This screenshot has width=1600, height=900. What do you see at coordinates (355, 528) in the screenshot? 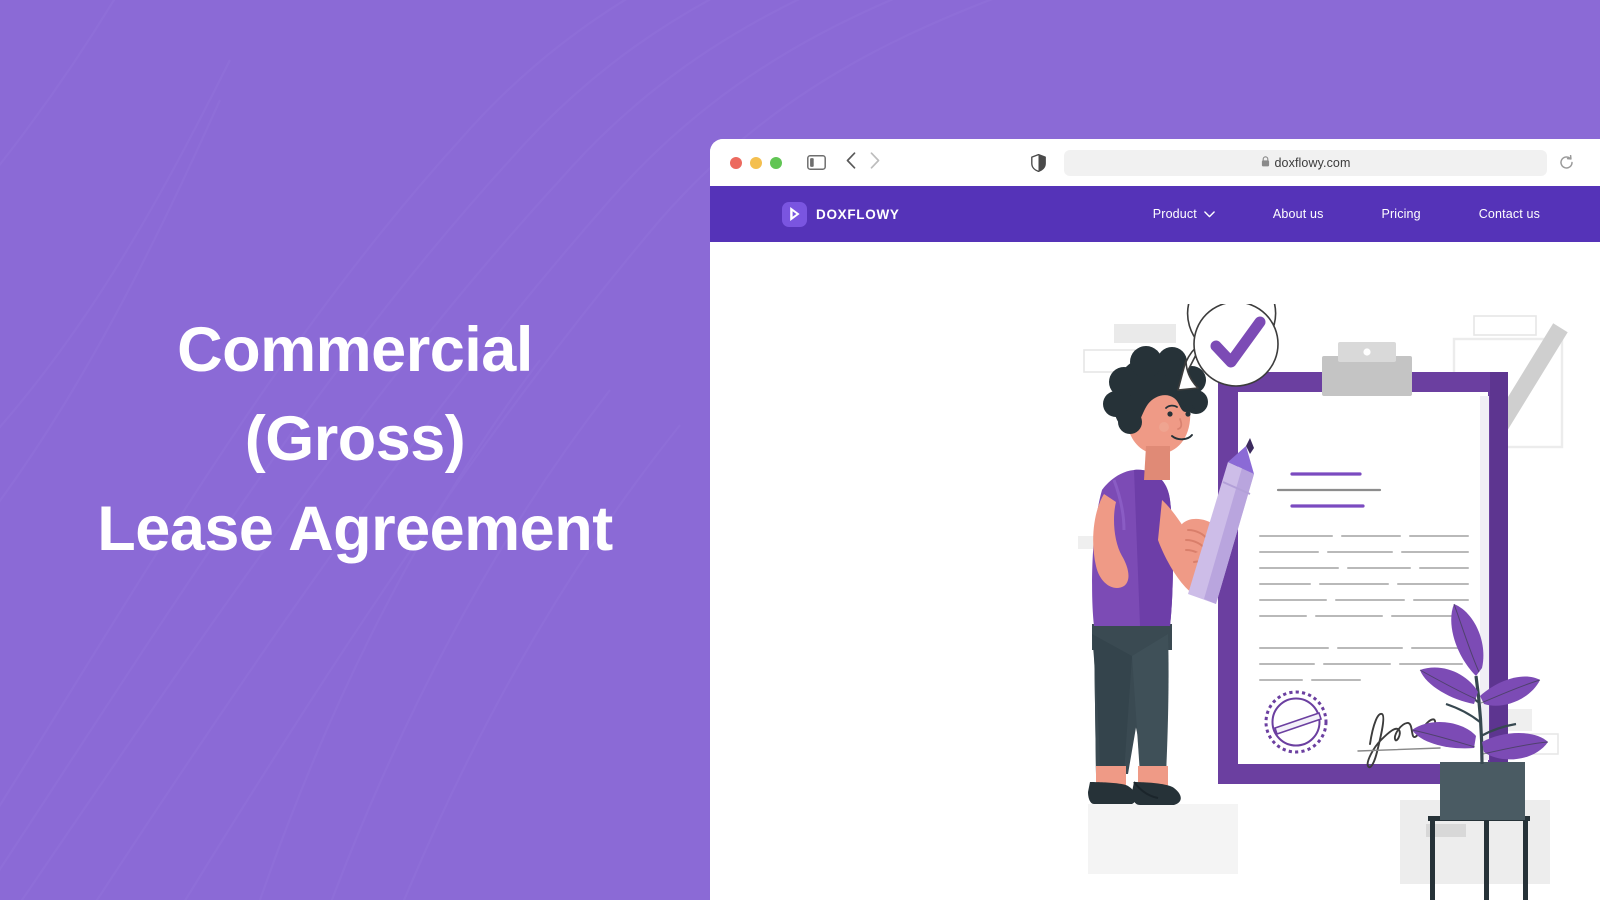
I see `title-line-3: Lease Agreement` at bounding box center [355, 528].